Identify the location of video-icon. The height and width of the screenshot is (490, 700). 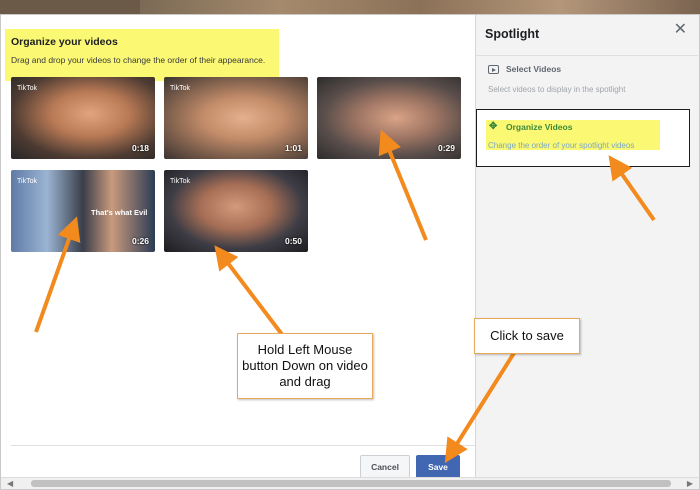
(493, 69).